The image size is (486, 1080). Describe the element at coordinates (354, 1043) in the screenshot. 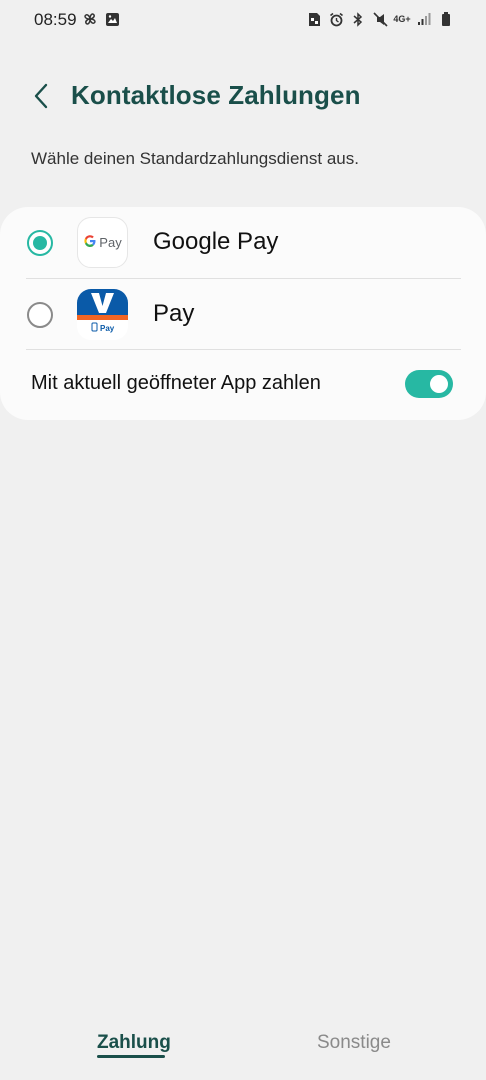

I see `tab-sonstige: Sonstige` at that location.